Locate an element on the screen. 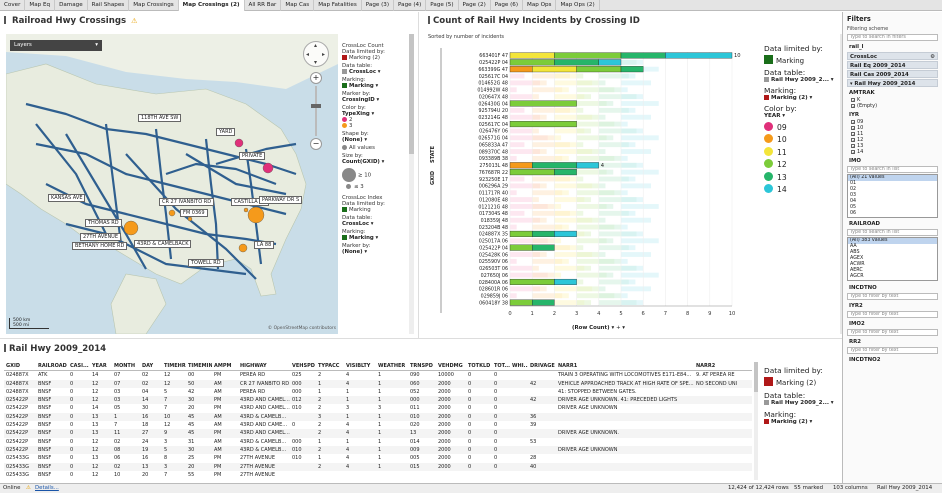  tab-map-crossings-2: Map Crossings (2) is located at coordinates (211, 5).